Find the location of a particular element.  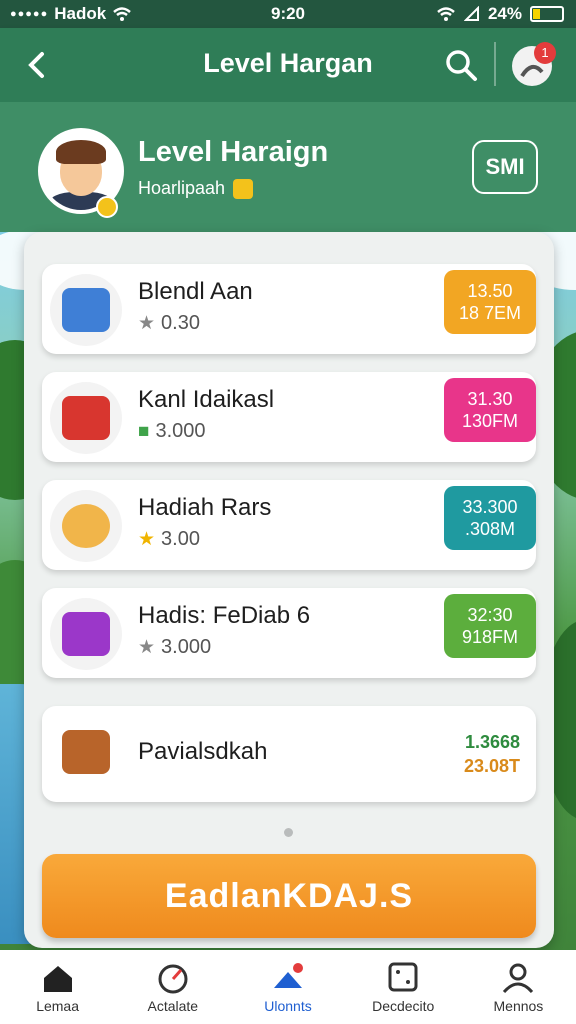

app-header: Level Hargan 1 is located at coordinates (288, 65).